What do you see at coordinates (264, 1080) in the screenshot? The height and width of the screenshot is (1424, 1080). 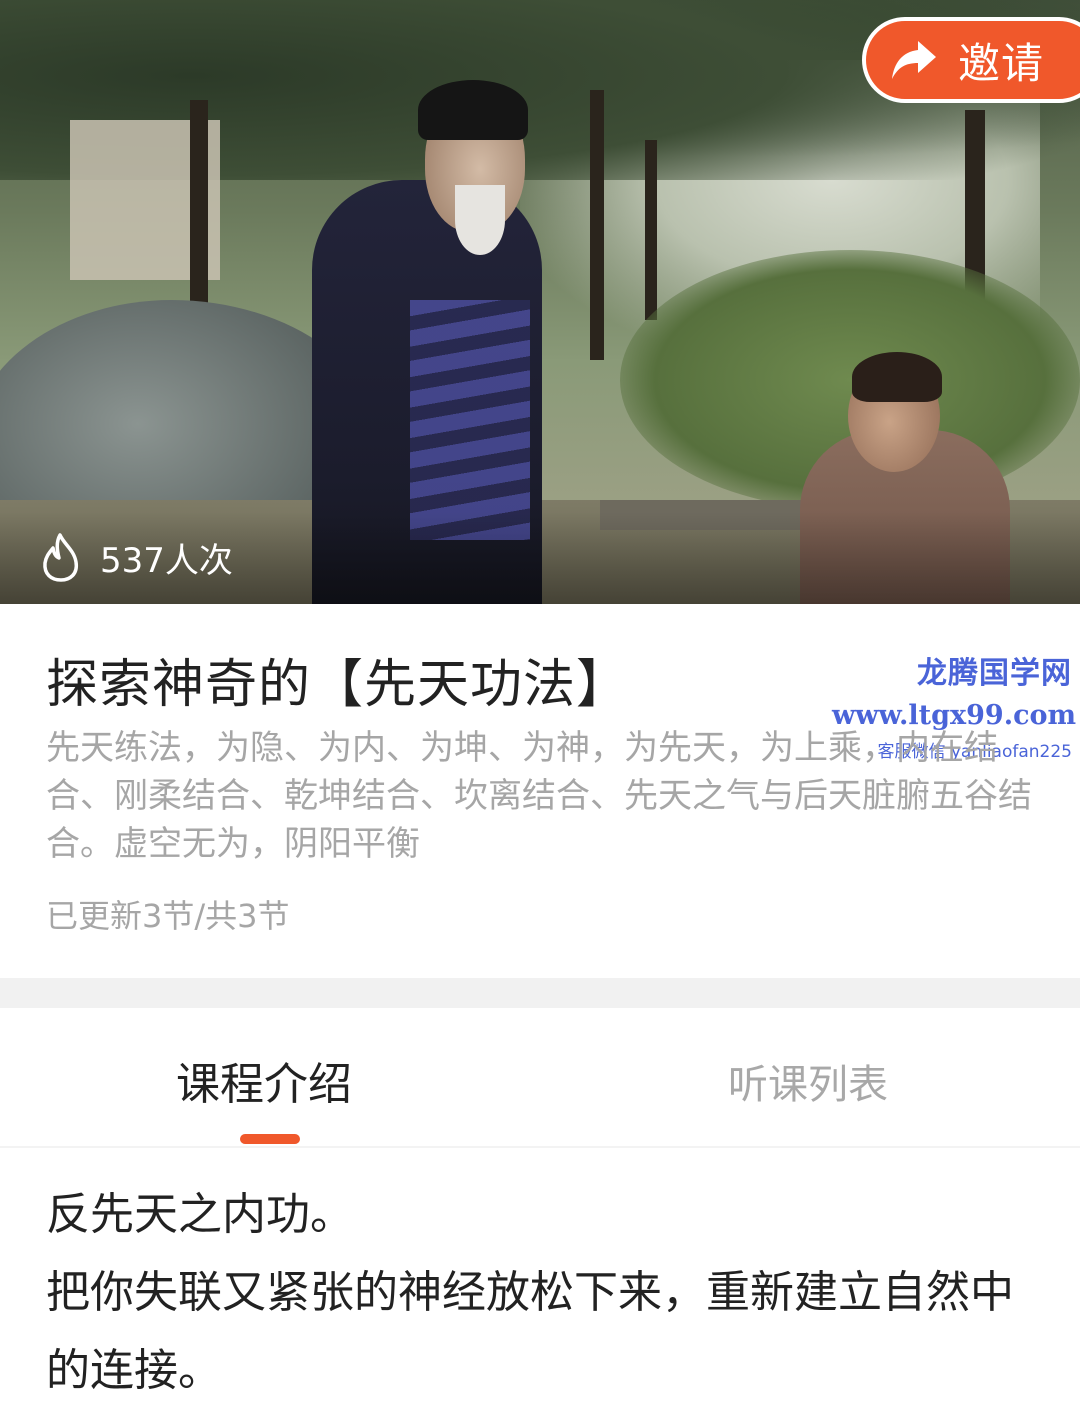 I see `tab-course-intro: 课程介绍` at bounding box center [264, 1080].